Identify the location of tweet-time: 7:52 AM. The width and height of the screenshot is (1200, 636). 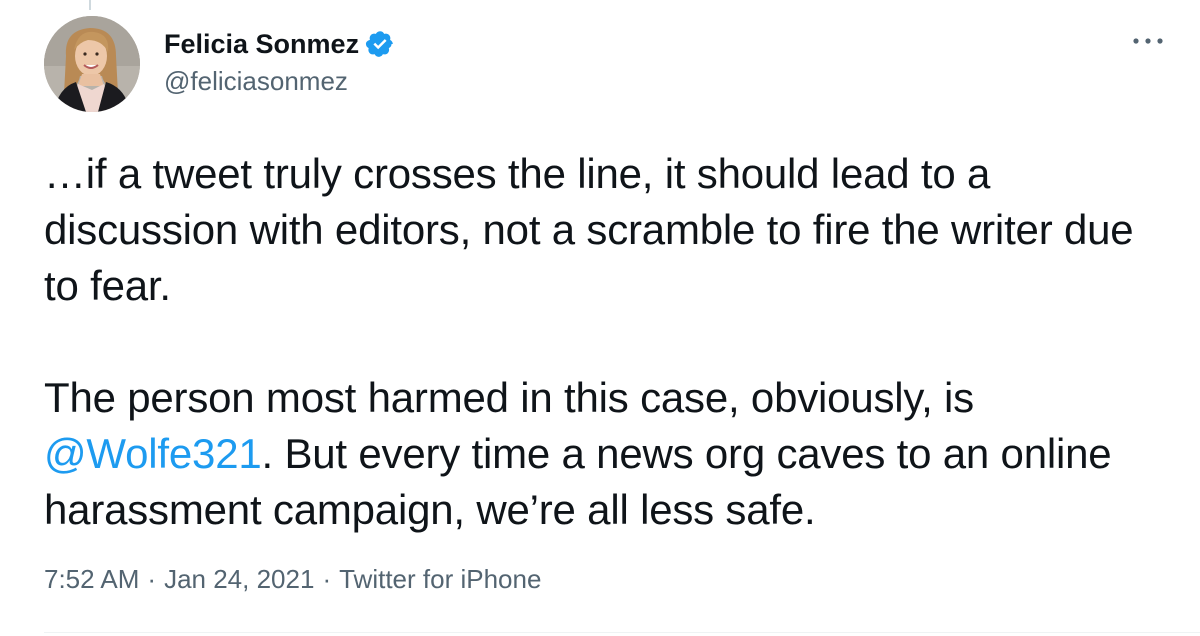
(91, 579).